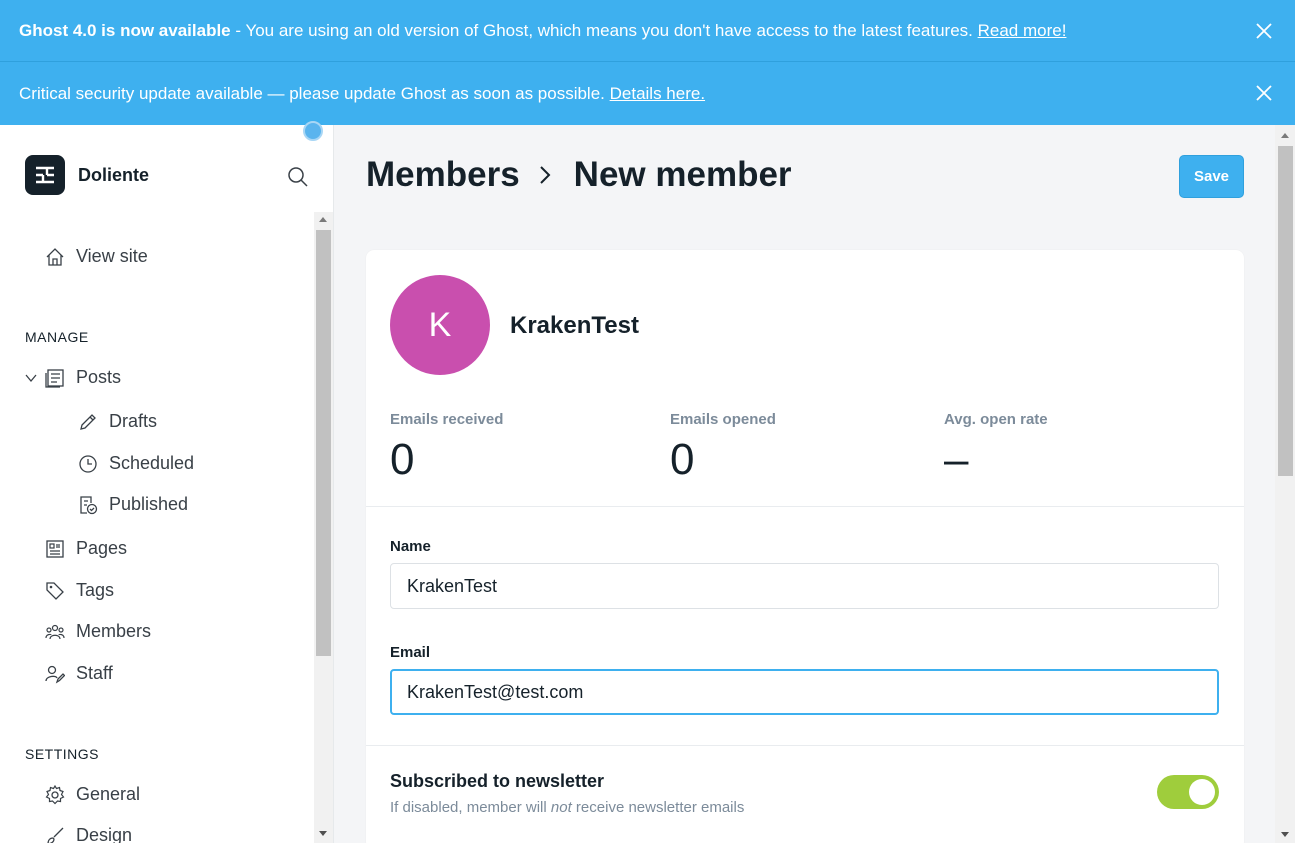 This screenshot has height=843, width=1295. Describe the element at coordinates (1285, 484) in the screenshot. I see `main-scrollbar` at that location.